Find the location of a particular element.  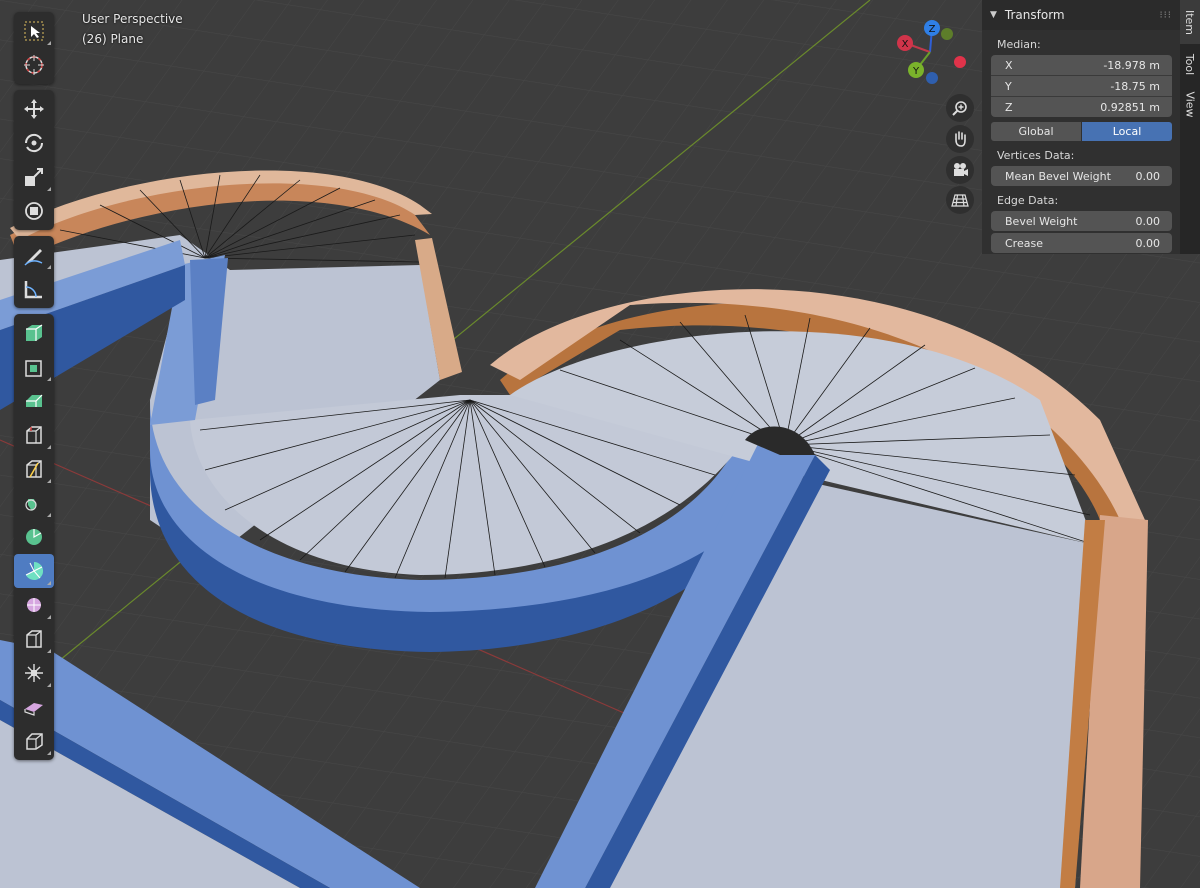

annotate-tool is located at coordinates (34, 255).